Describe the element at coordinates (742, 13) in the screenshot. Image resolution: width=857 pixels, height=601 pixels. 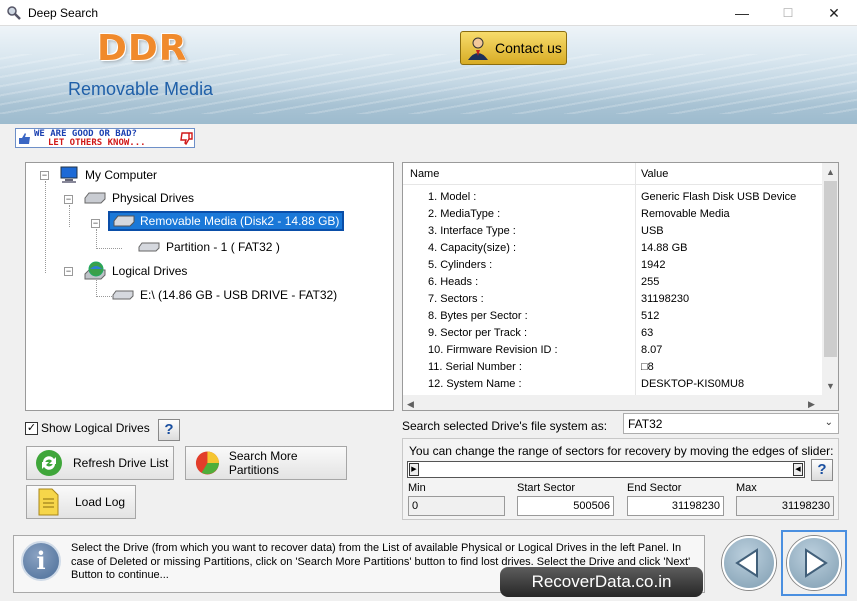
I see `minimize-button: —` at that location.